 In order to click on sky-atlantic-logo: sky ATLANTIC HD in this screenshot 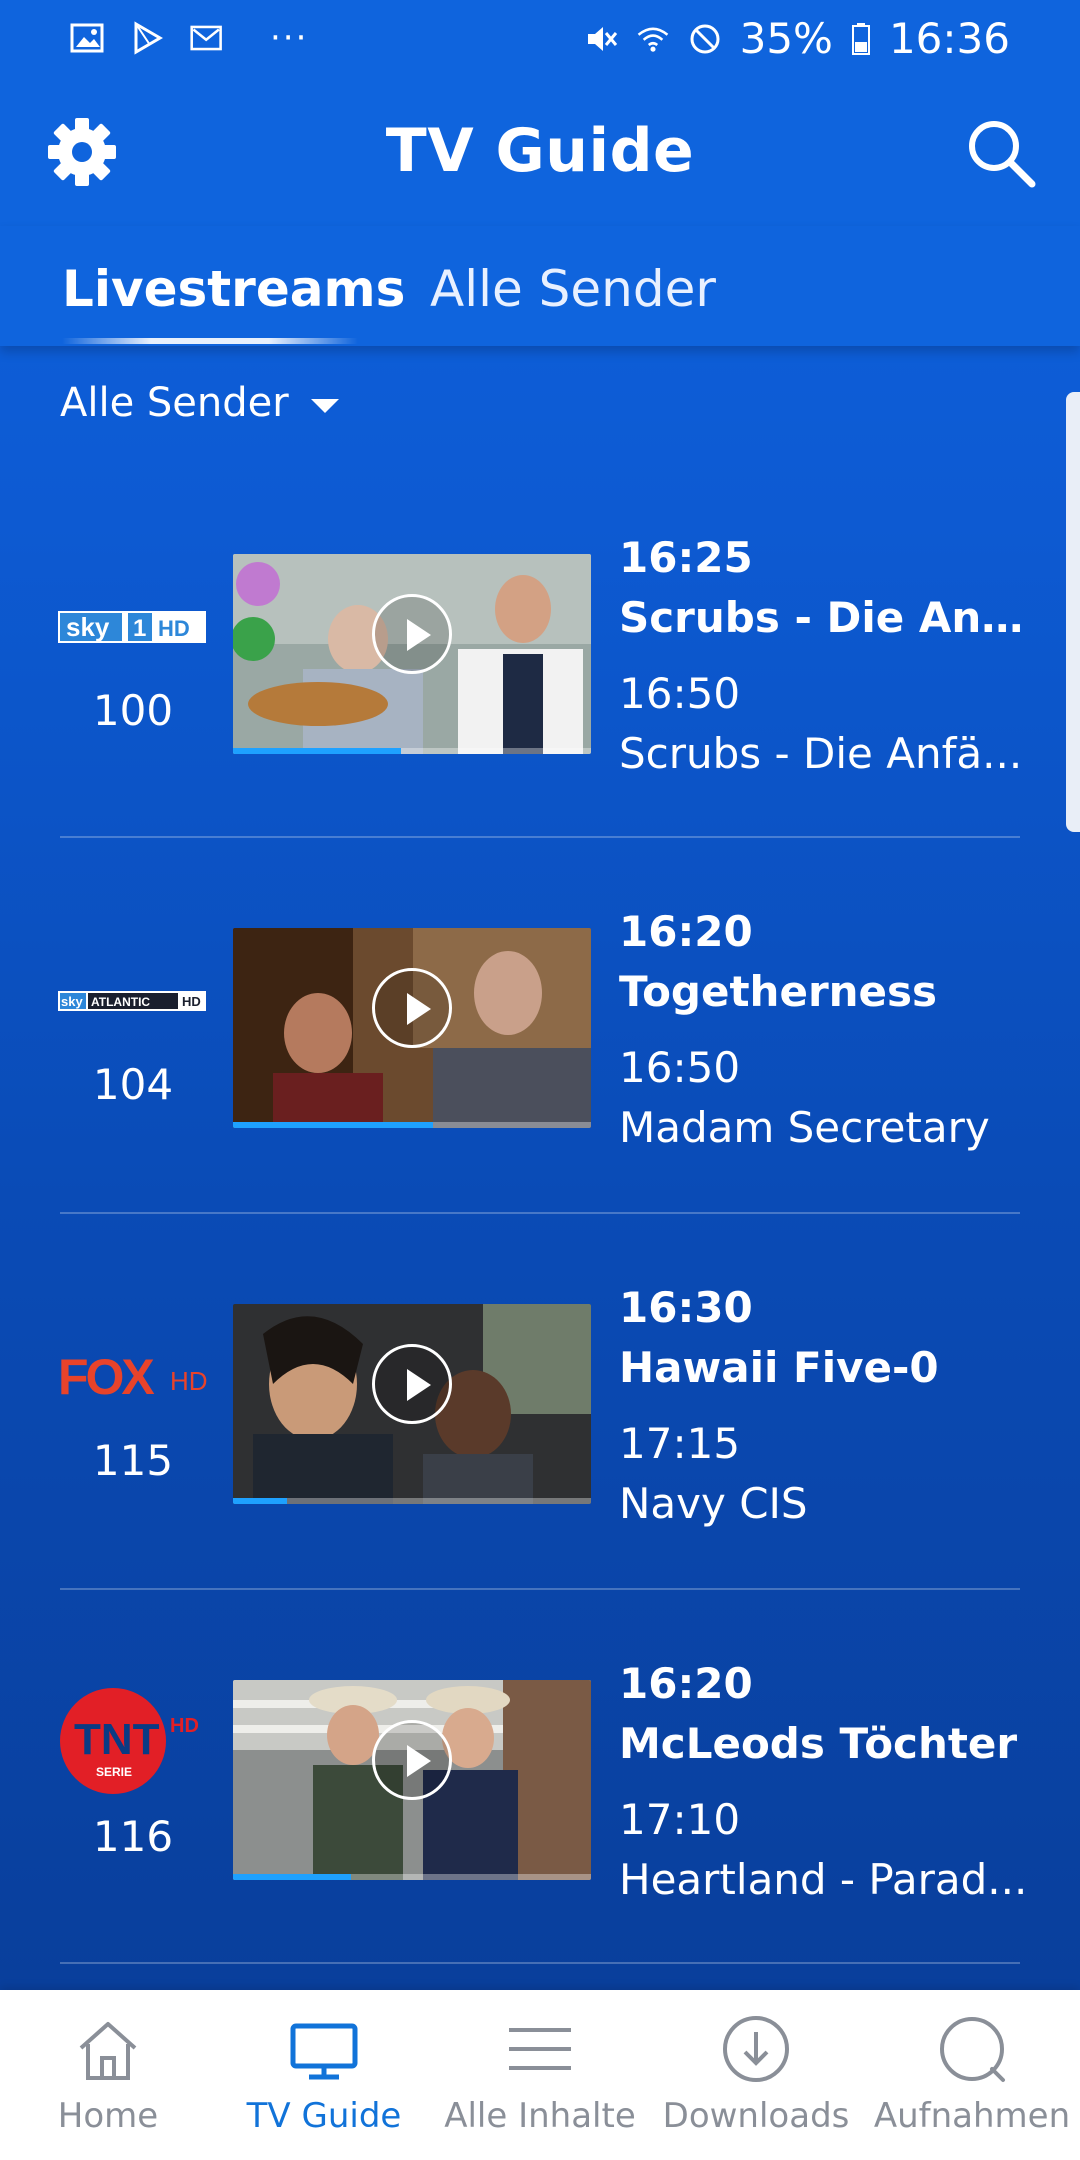, I will do `click(133, 1001)`.